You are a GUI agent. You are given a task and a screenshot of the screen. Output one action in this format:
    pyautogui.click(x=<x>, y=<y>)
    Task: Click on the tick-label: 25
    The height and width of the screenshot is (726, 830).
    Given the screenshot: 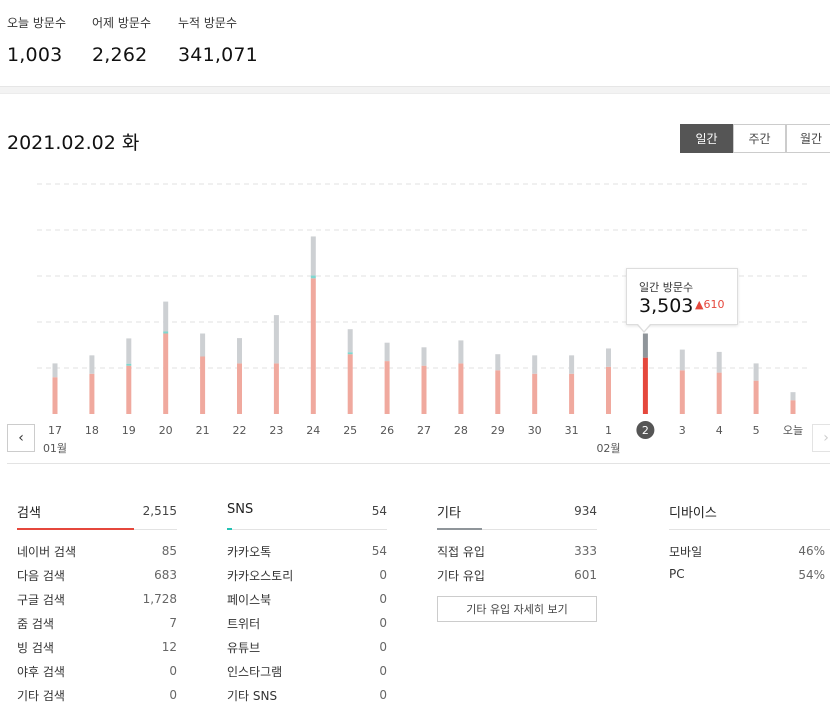 What is the action you would take?
    pyautogui.click(x=350, y=430)
    